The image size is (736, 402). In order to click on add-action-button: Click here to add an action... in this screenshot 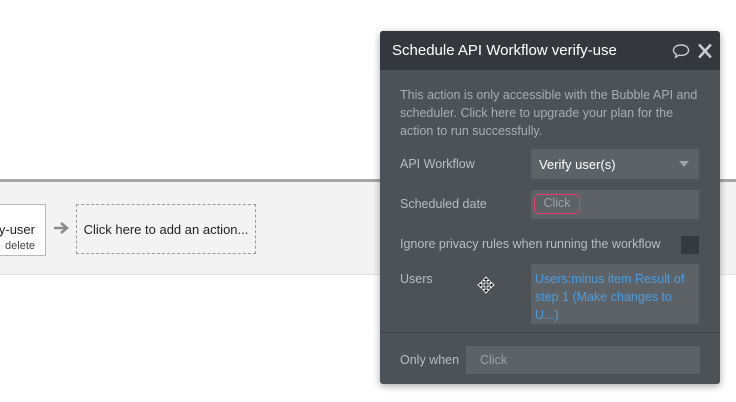, I will do `click(166, 229)`.